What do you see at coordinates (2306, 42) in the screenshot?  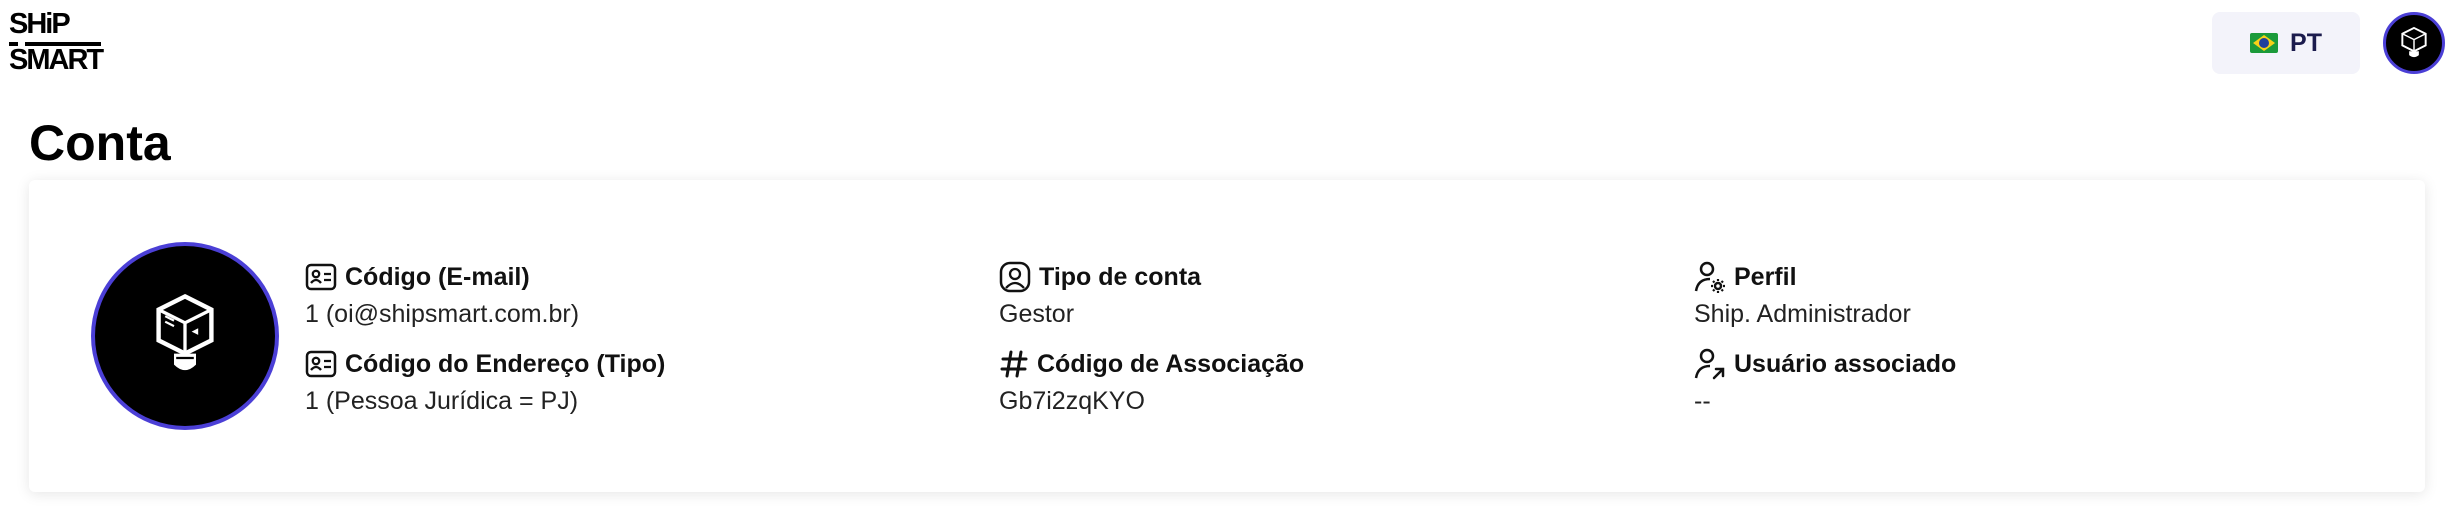 I see `language-label: PT` at bounding box center [2306, 42].